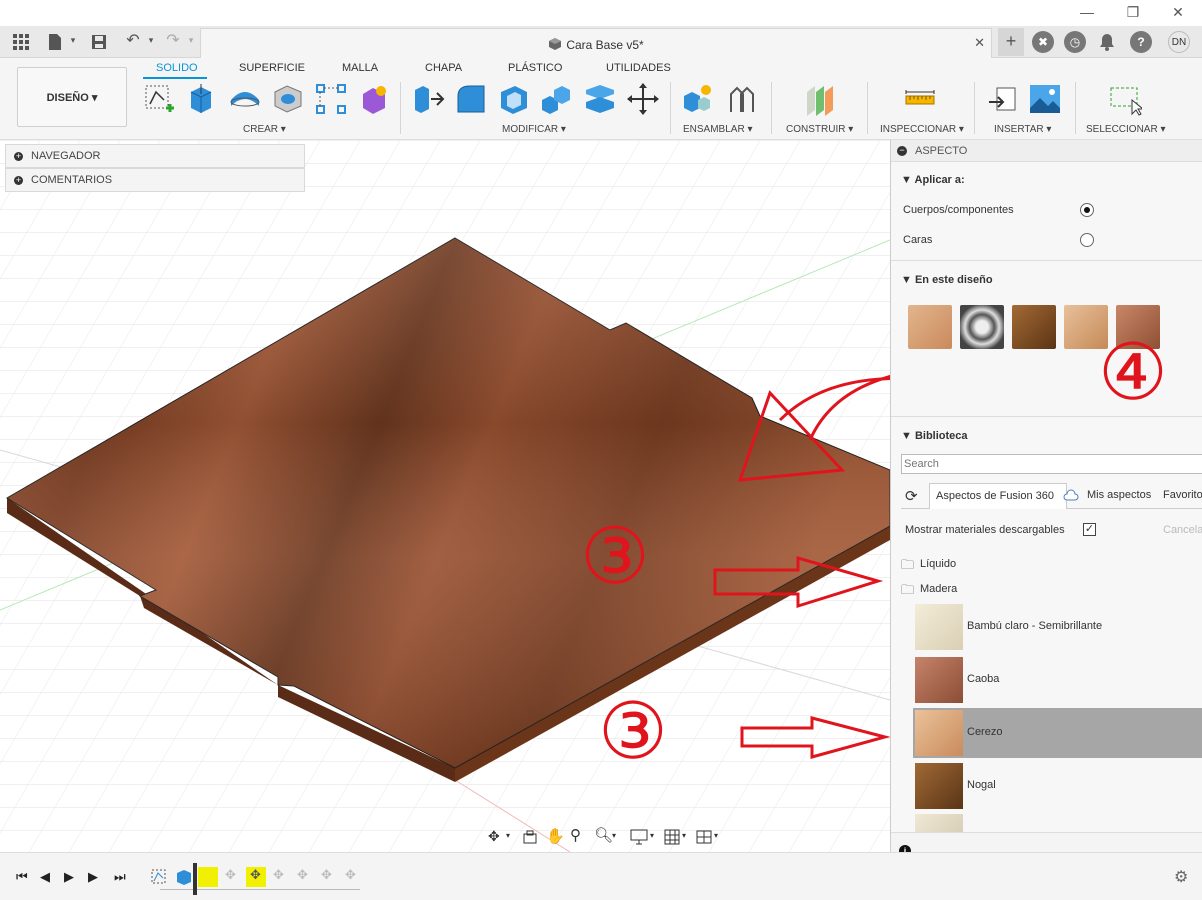  Describe the element at coordinates (331, 99) in the screenshot. I see `pattern-icon` at that location.